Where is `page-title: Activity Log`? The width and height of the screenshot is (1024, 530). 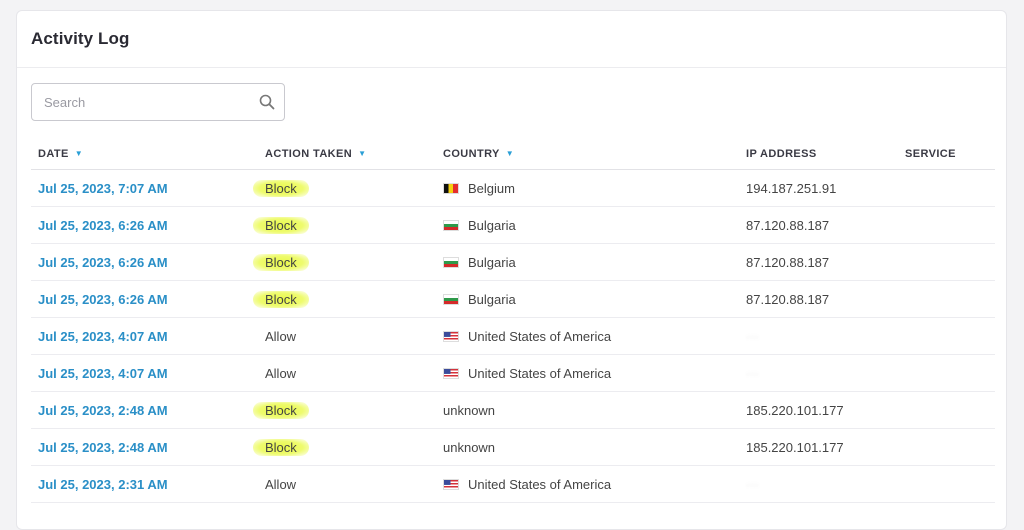
page-title: Activity Log is located at coordinates (80, 38).